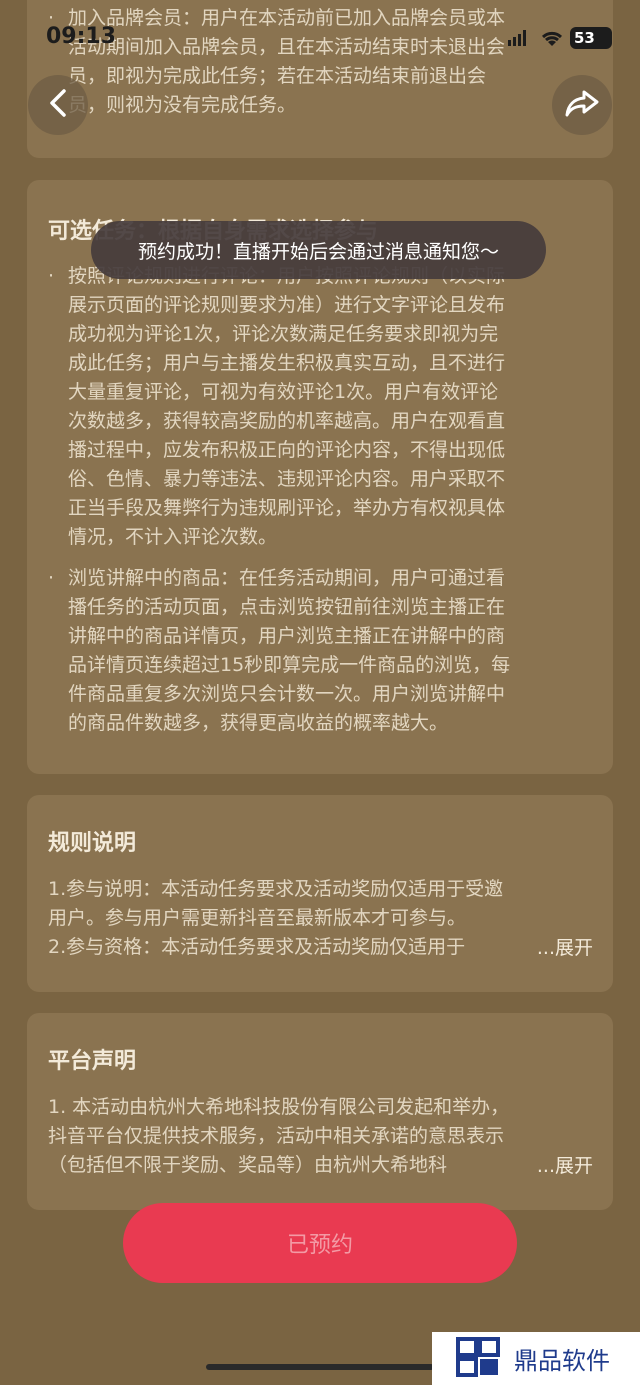 This screenshot has width=640, height=1385. I want to click on home-indicator, so click(320, 1367).